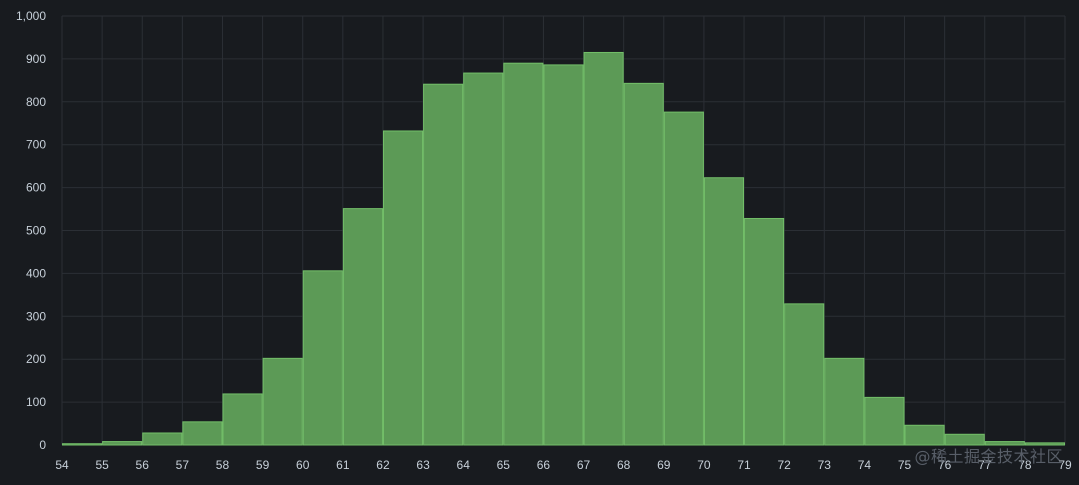 The height and width of the screenshot is (485, 1079). What do you see at coordinates (624, 465) in the screenshot?
I see `x-tick-label: 68` at bounding box center [624, 465].